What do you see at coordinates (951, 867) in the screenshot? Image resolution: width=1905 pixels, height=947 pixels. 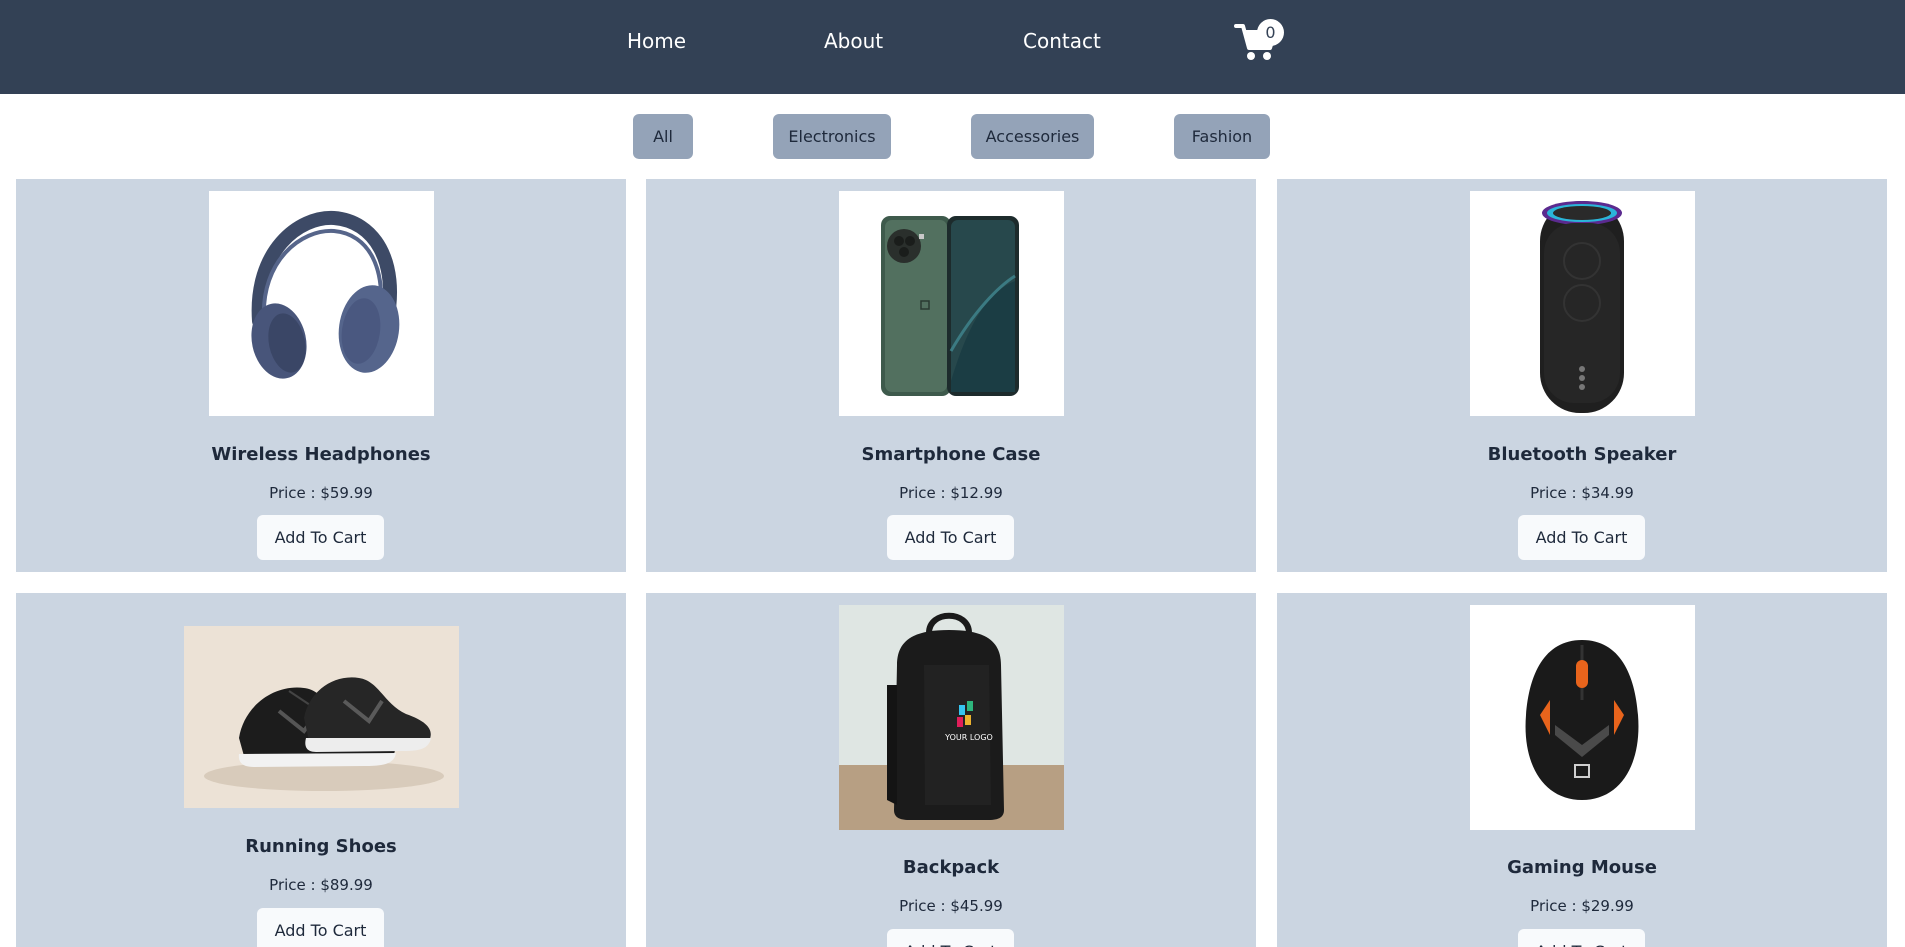 I see `product-title: Backpack` at bounding box center [951, 867].